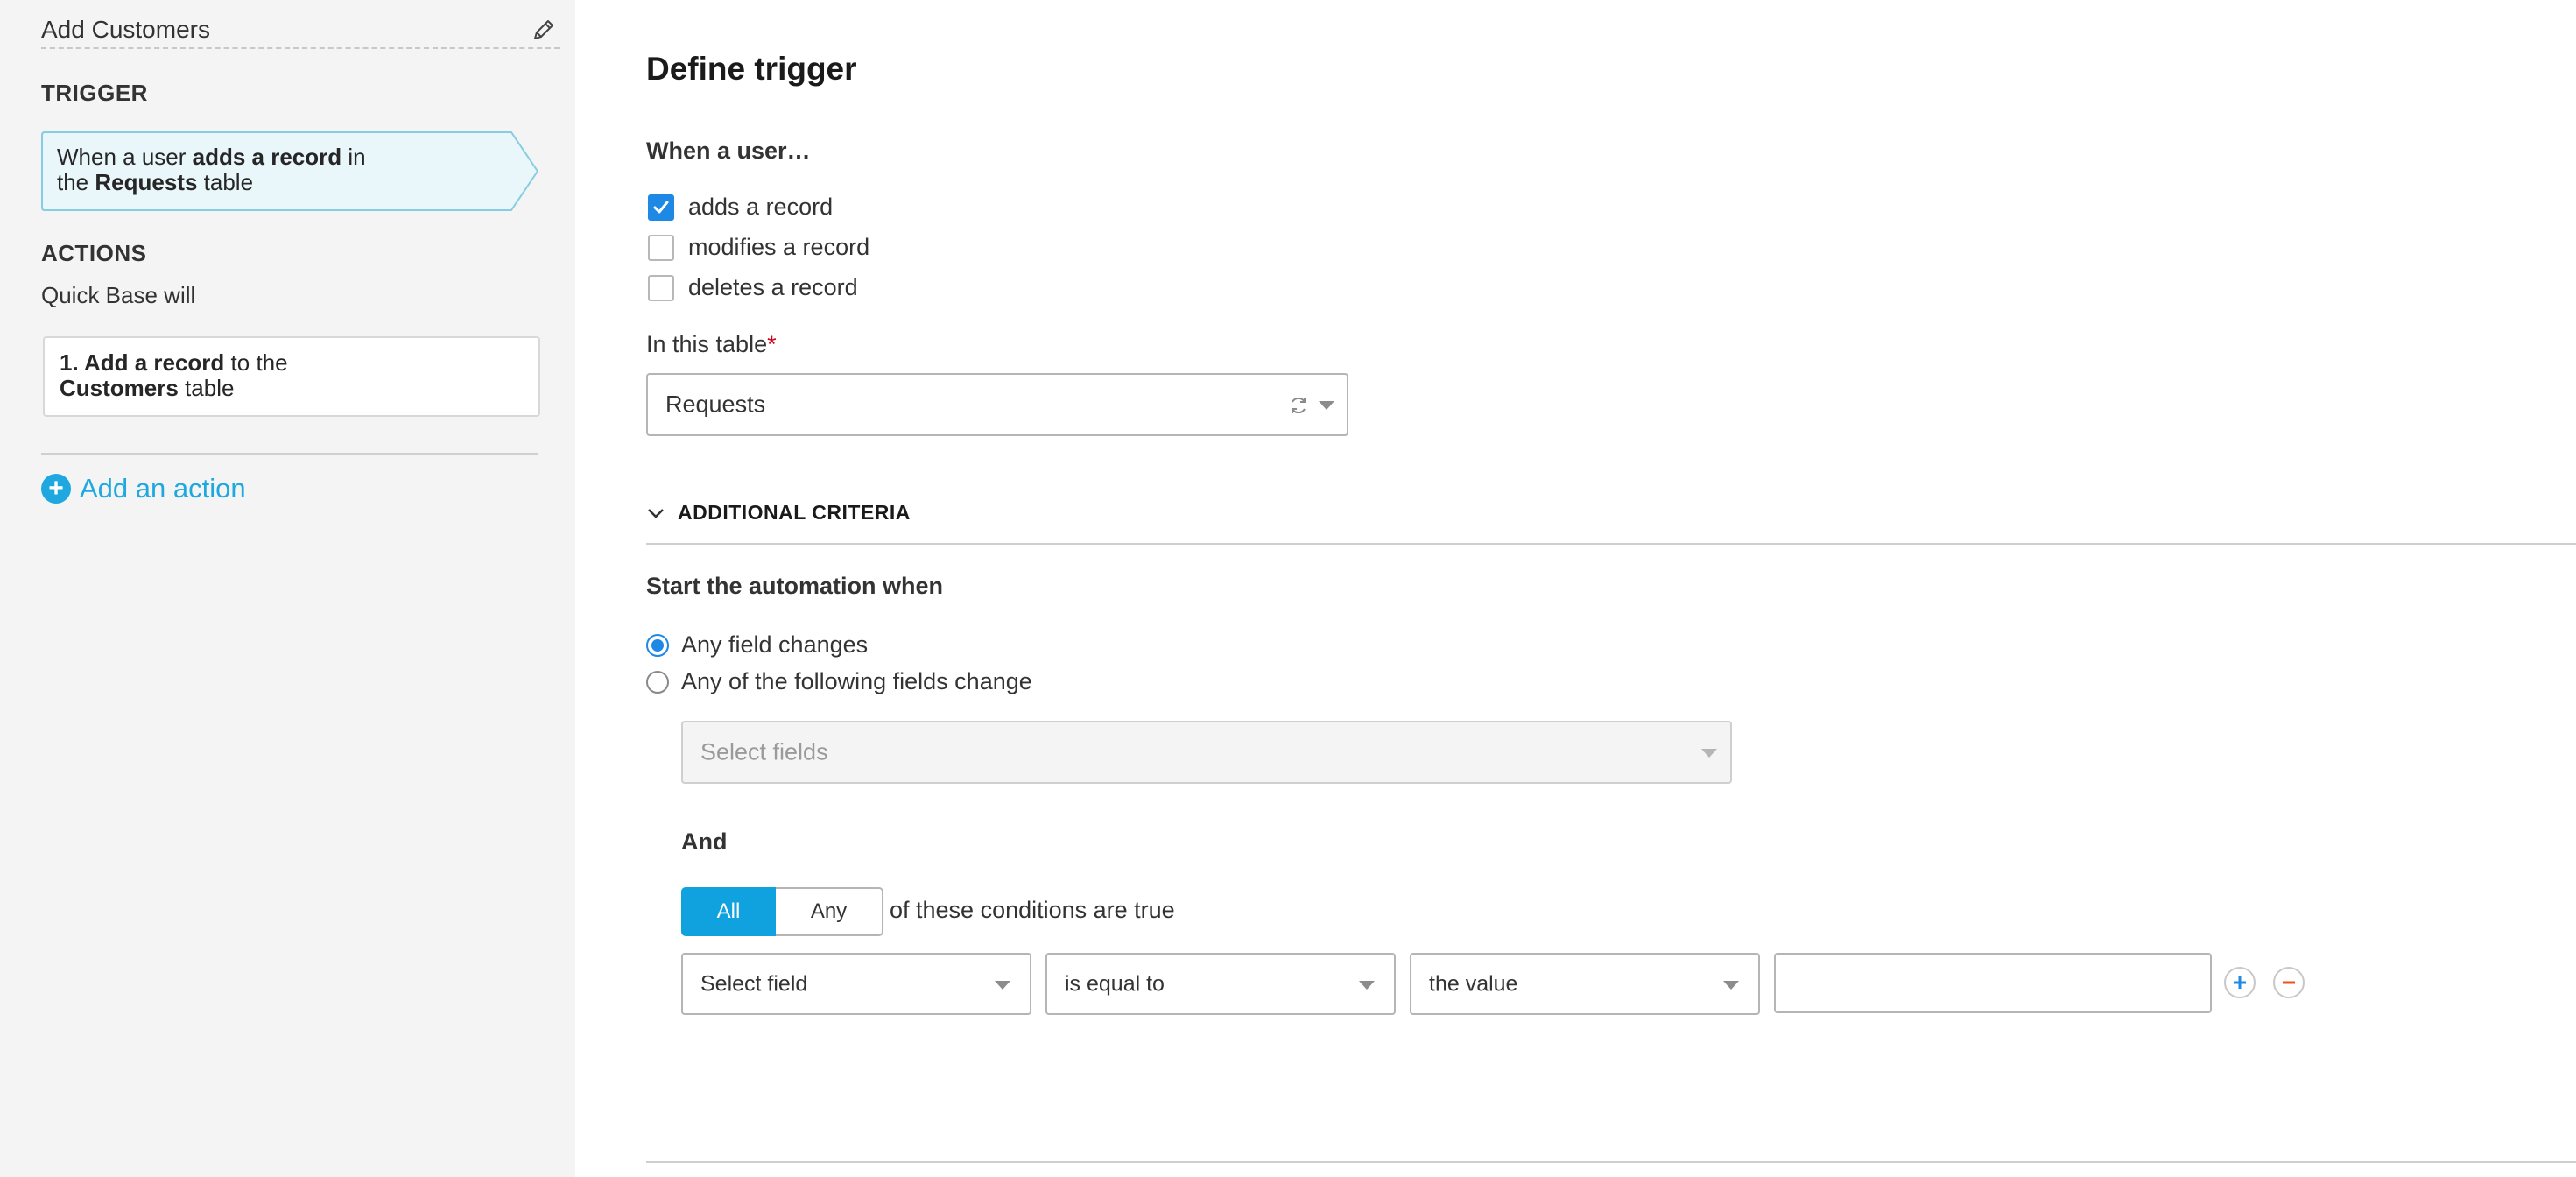 The width and height of the screenshot is (2576, 1177). I want to click on add-condition-button, so click(2240, 982).